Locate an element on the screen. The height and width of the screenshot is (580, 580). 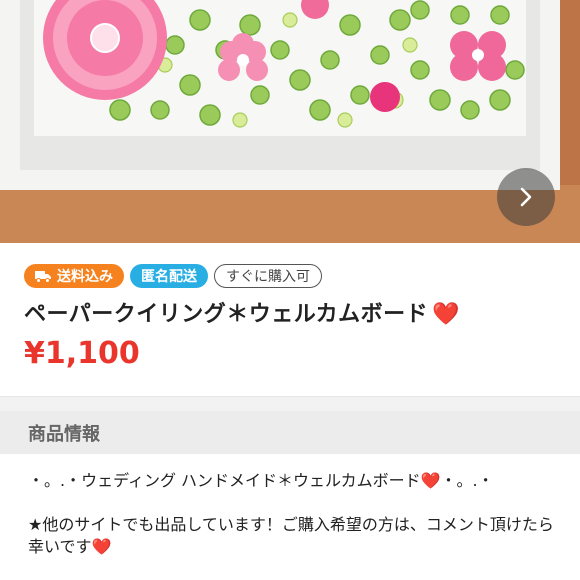
section-divider is located at coordinates (290, 403).